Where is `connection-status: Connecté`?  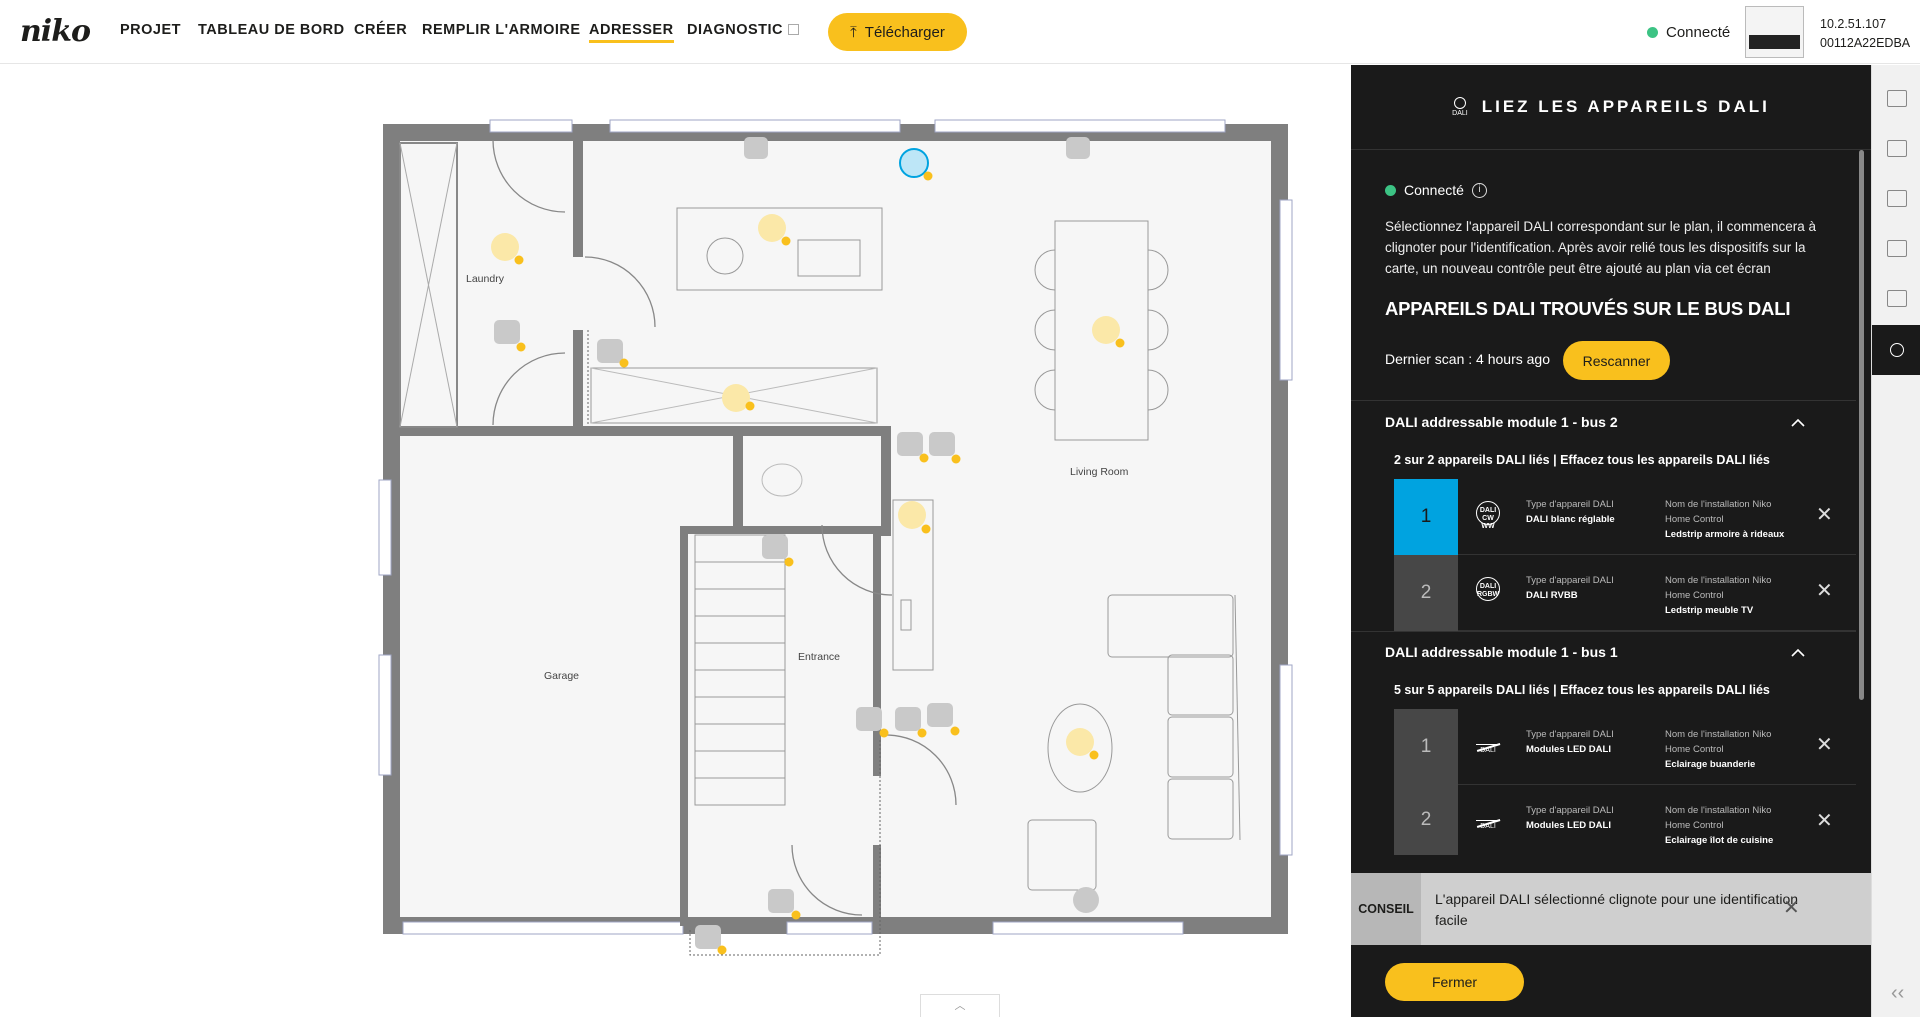 connection-status: Connecté is located at coordinates (1688, 32).